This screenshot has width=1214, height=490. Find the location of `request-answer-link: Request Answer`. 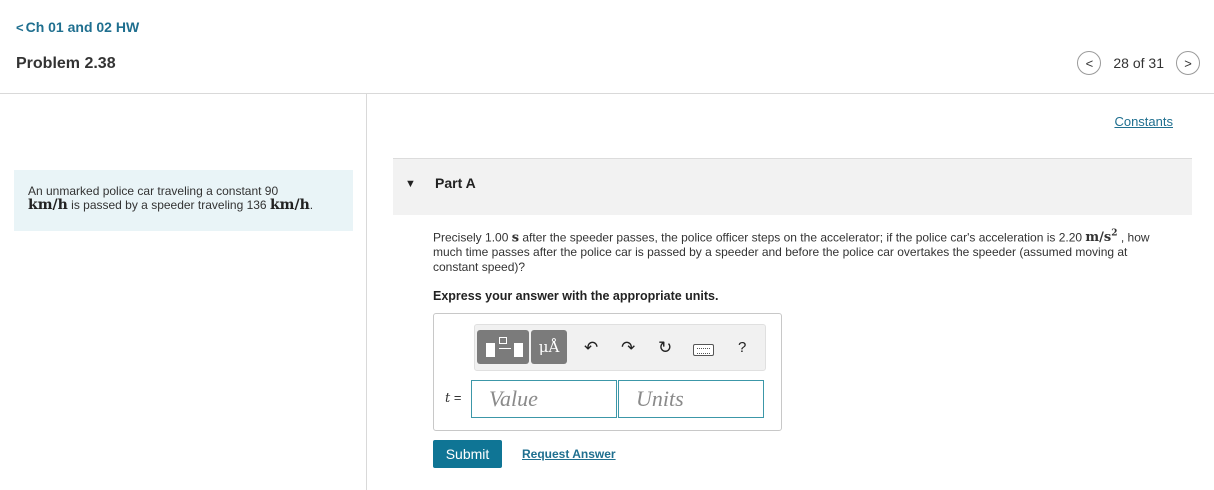

request-answer-link: Request Answer is located at coordinates (569, 454).